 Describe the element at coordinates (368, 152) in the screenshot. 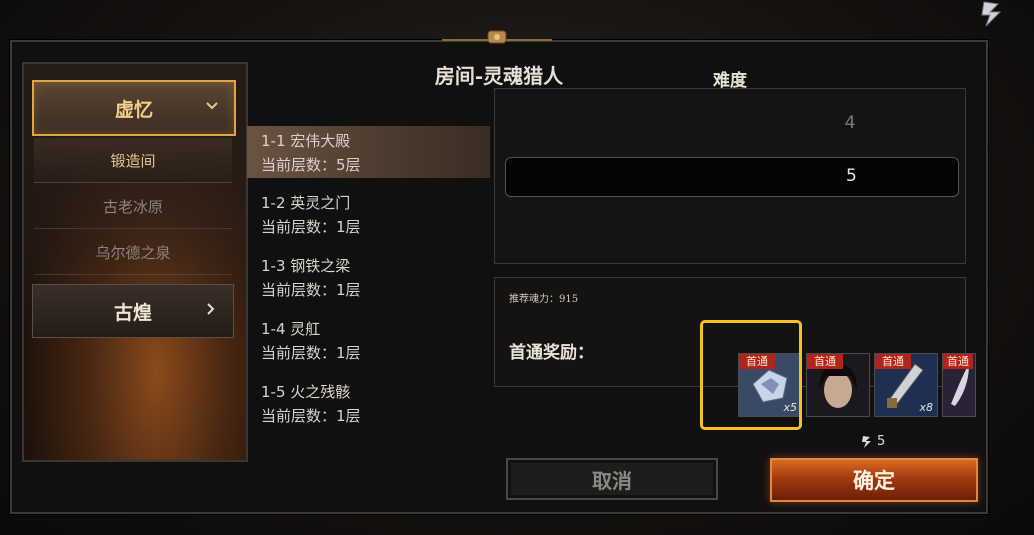

I see `level-item: 1-1 宏伟大殿 当前层数：5层` at that location.